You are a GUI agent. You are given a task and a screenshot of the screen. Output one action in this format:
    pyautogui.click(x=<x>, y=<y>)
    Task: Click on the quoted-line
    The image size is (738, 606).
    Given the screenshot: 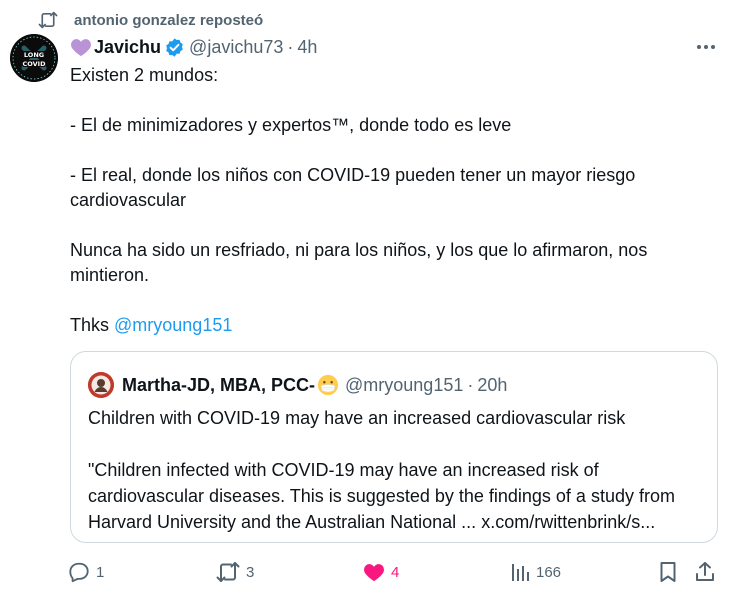 What is the action you would take?
    pyautogui.click(x=398, y=444)
    